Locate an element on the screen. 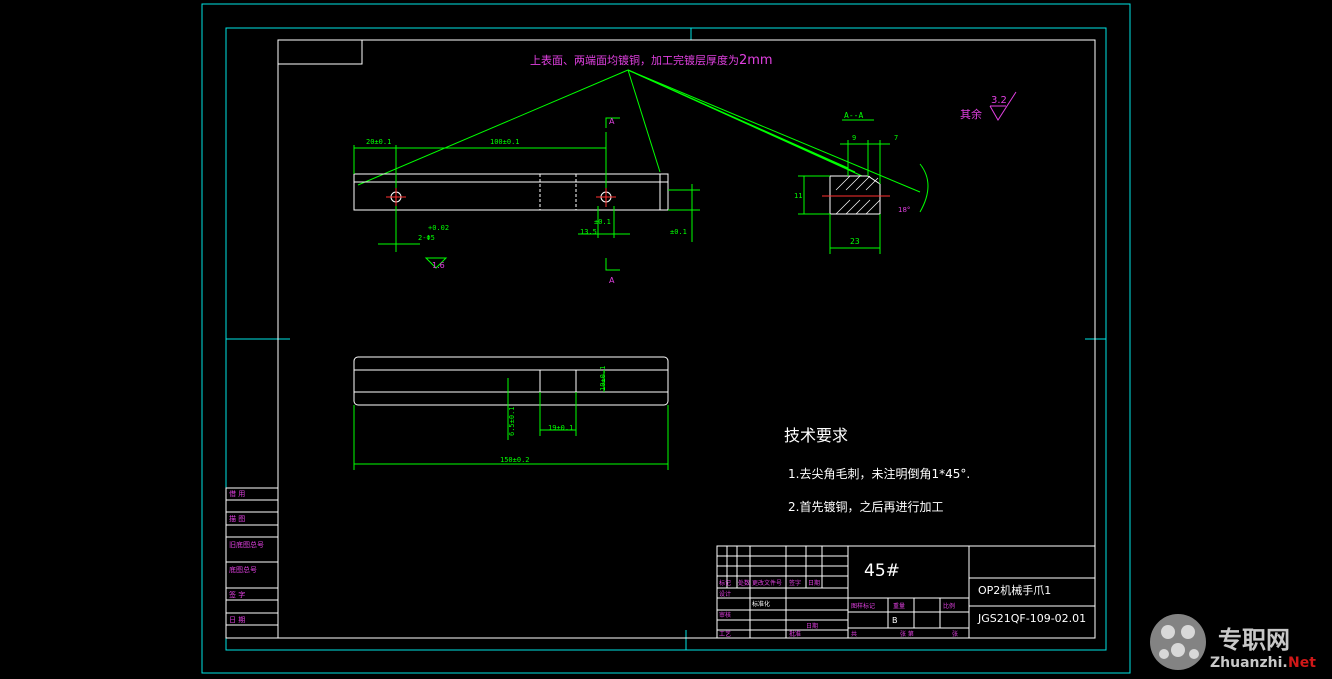  side-label-2: 描 图 is located at coordinates (237, 518).